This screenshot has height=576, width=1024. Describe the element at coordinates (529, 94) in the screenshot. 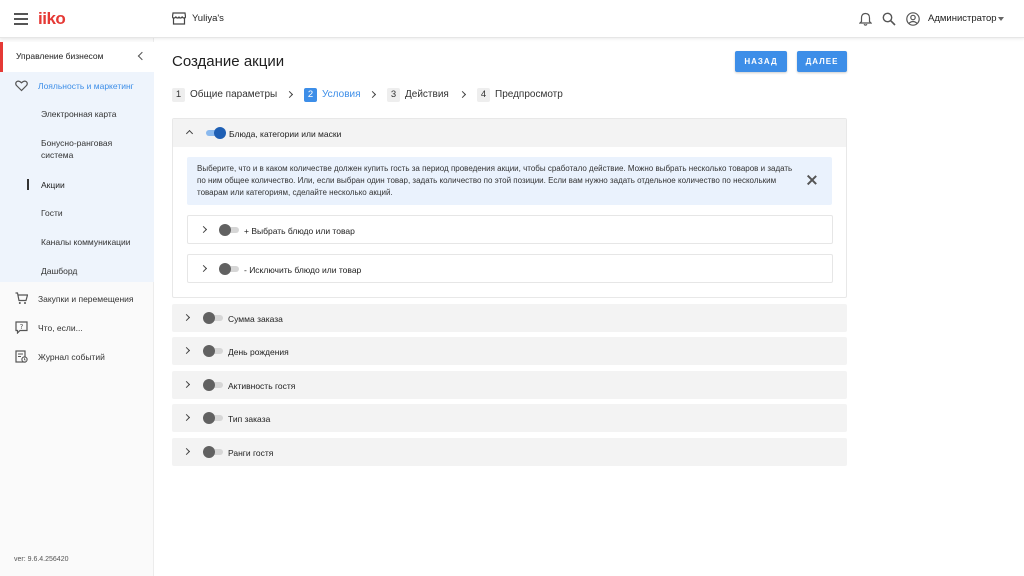

I see `step-label: Предпросмотр` at that location.